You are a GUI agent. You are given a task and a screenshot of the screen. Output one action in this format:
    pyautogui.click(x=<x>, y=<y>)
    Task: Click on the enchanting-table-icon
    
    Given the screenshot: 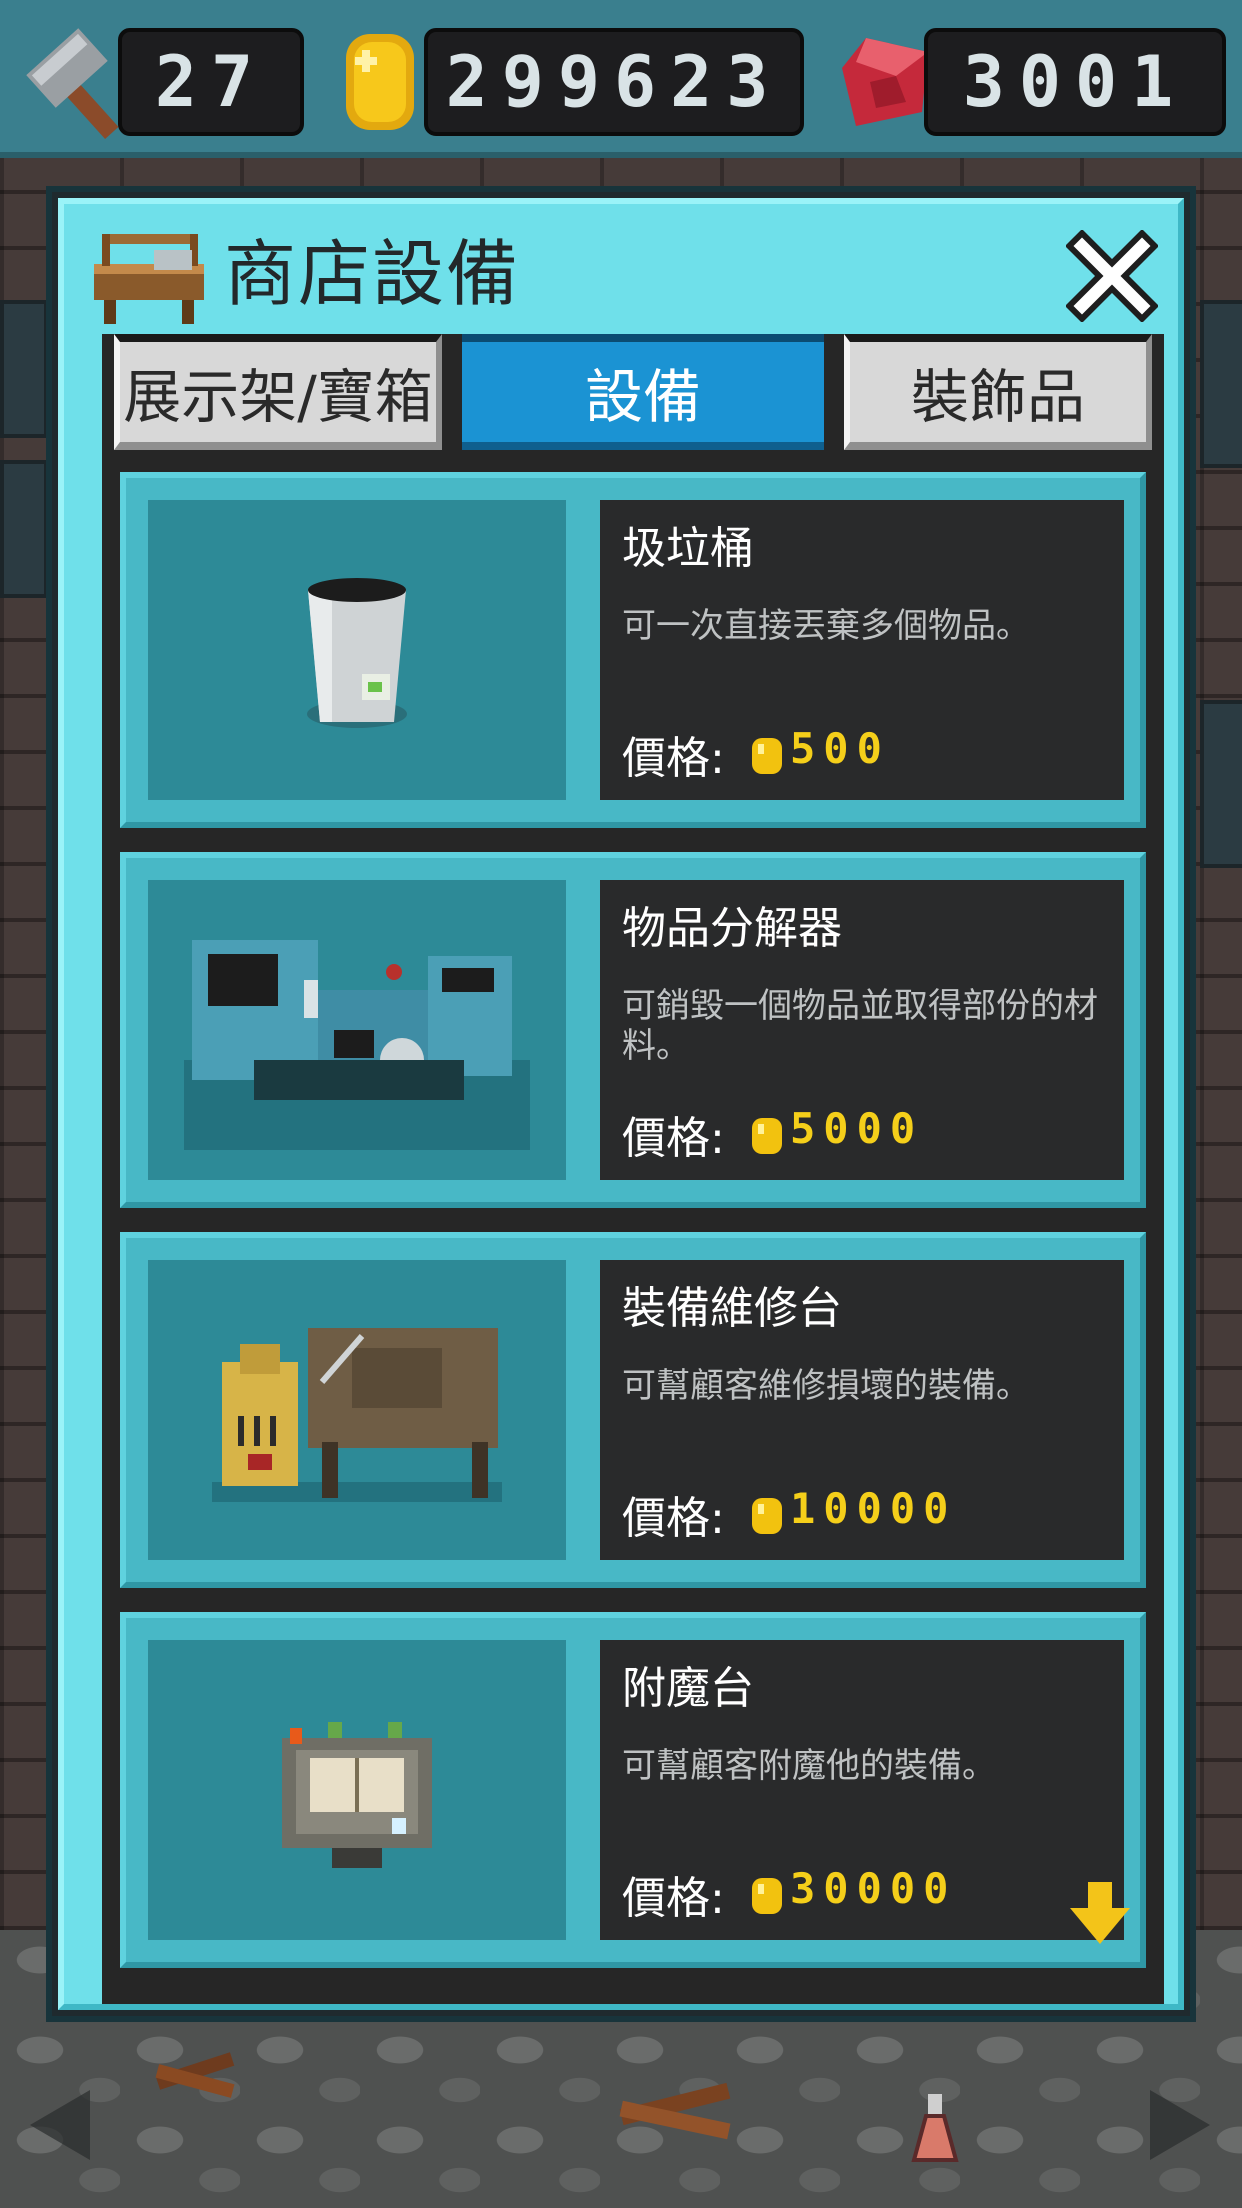 What is the action you would take?
    pyautogui.click(x=357, y=1795)
    